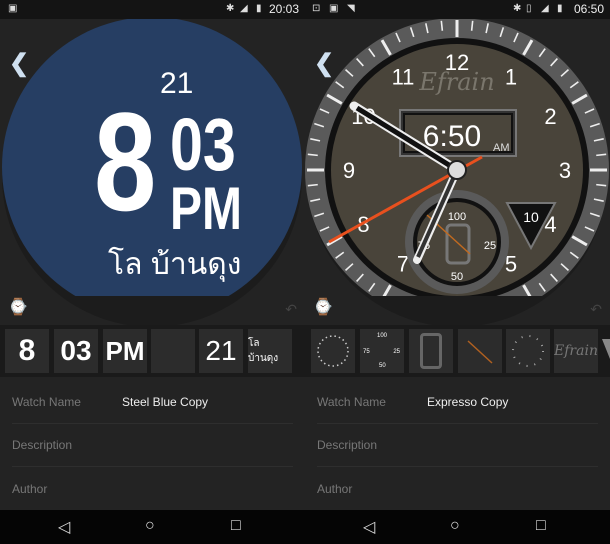  I want to click on status-bar: ▣ ✱ ◢ ▮ 20:03, so click(152, 9).